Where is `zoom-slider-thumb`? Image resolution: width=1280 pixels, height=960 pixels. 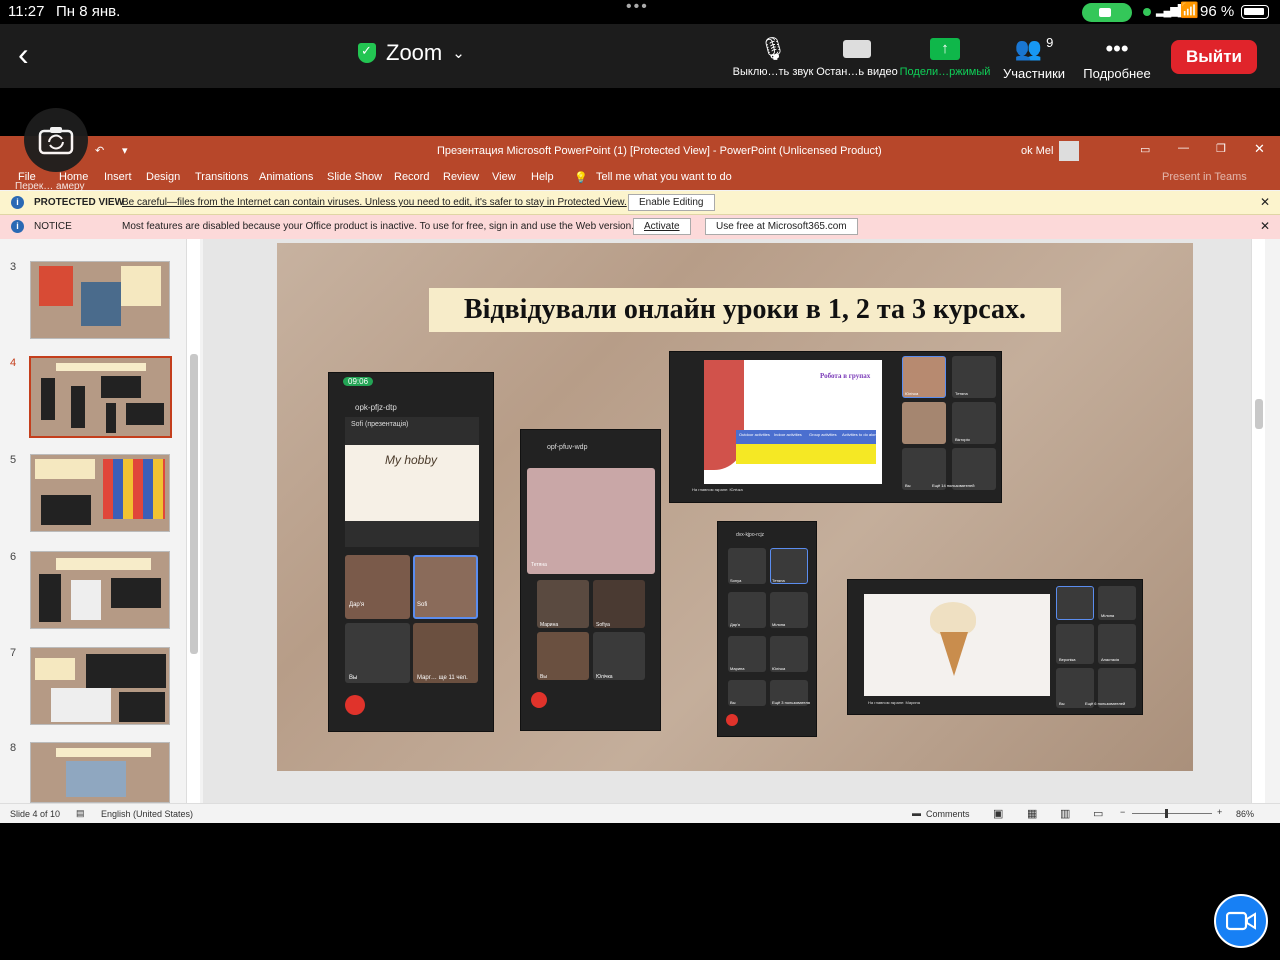 zoom-slider-thumb is located at coordinates (1166, 813).